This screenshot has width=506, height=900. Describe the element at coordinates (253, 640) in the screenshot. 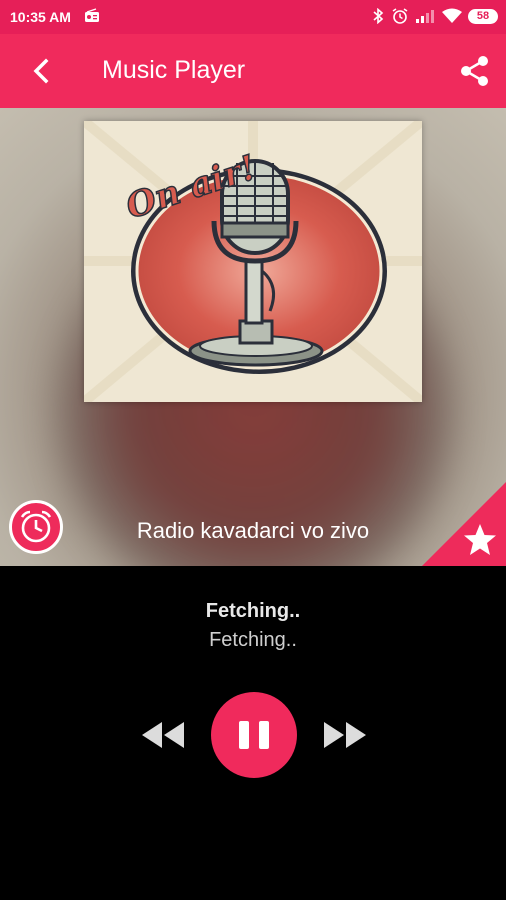

I see `track-artist: Fetching..` at that location.